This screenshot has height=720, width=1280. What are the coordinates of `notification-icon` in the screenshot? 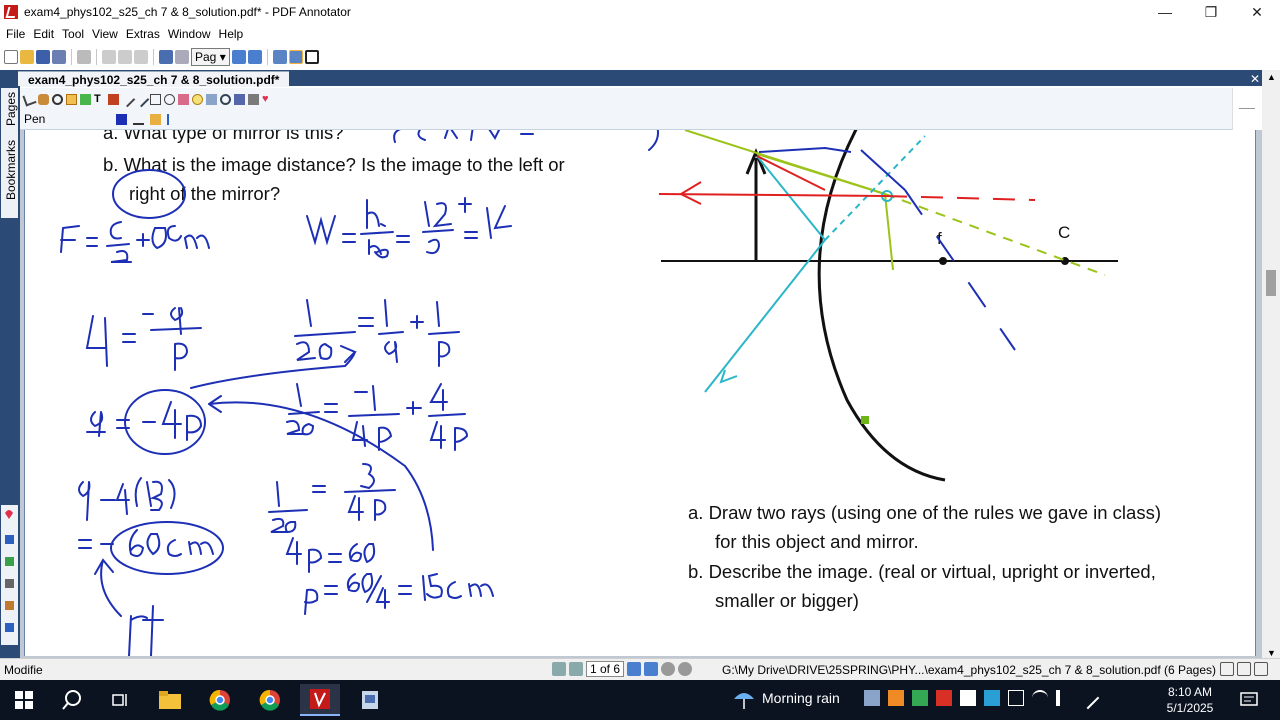 It's located at (1249, 700).